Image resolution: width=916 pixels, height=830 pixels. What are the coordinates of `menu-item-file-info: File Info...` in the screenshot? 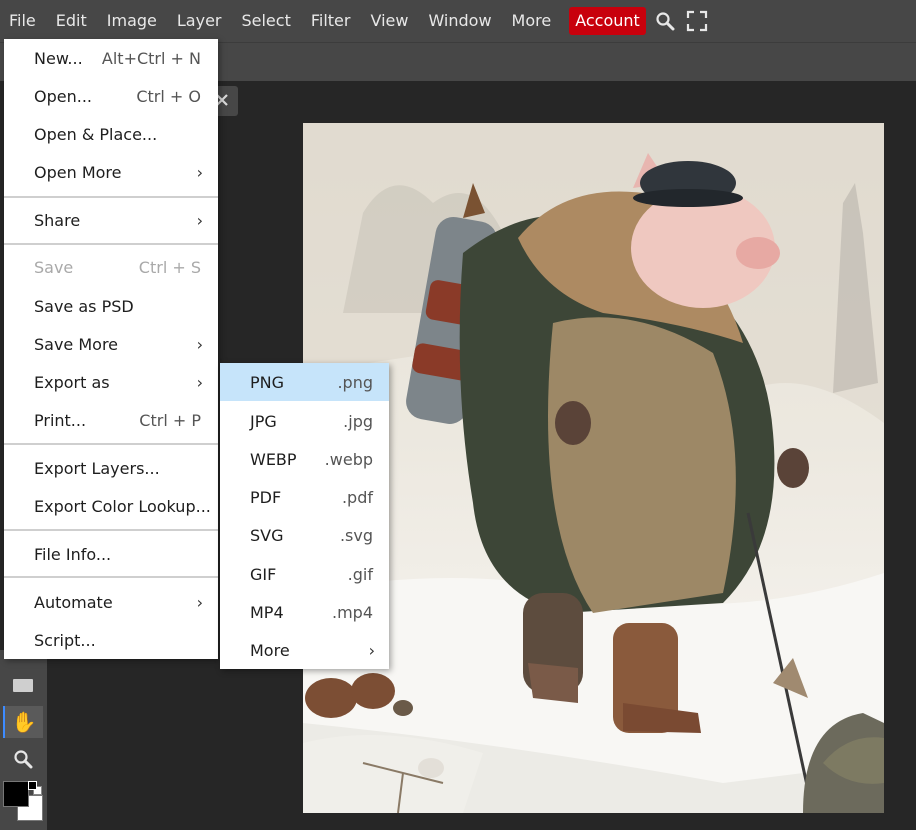 It's located at (111, 554).